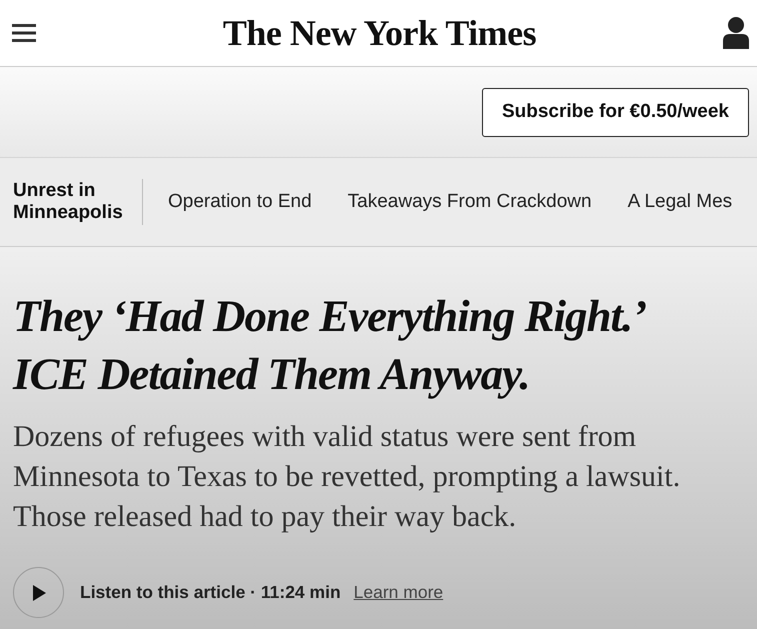 The width and height of the screenshot is (757, 629). I want to click on subscribe-button: Subscribe for €0.50/week, so click(615, 112).